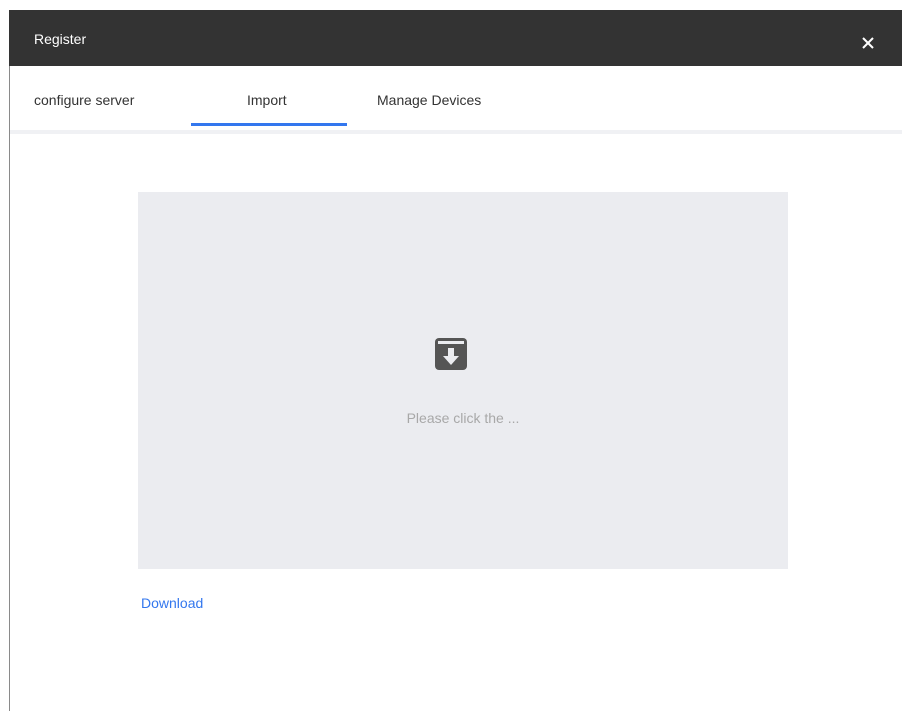  What do you see at coordinates (455, 38) in the screenshot?
I see `dialog-titlebar: Register` at bounding box center [455, 38].